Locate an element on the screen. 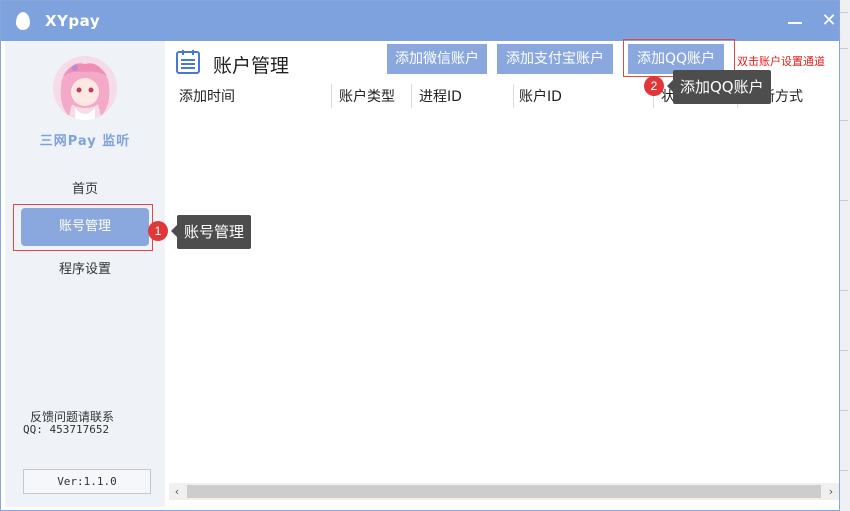  scrollbar-thumb is located at coordinates (504, 491).